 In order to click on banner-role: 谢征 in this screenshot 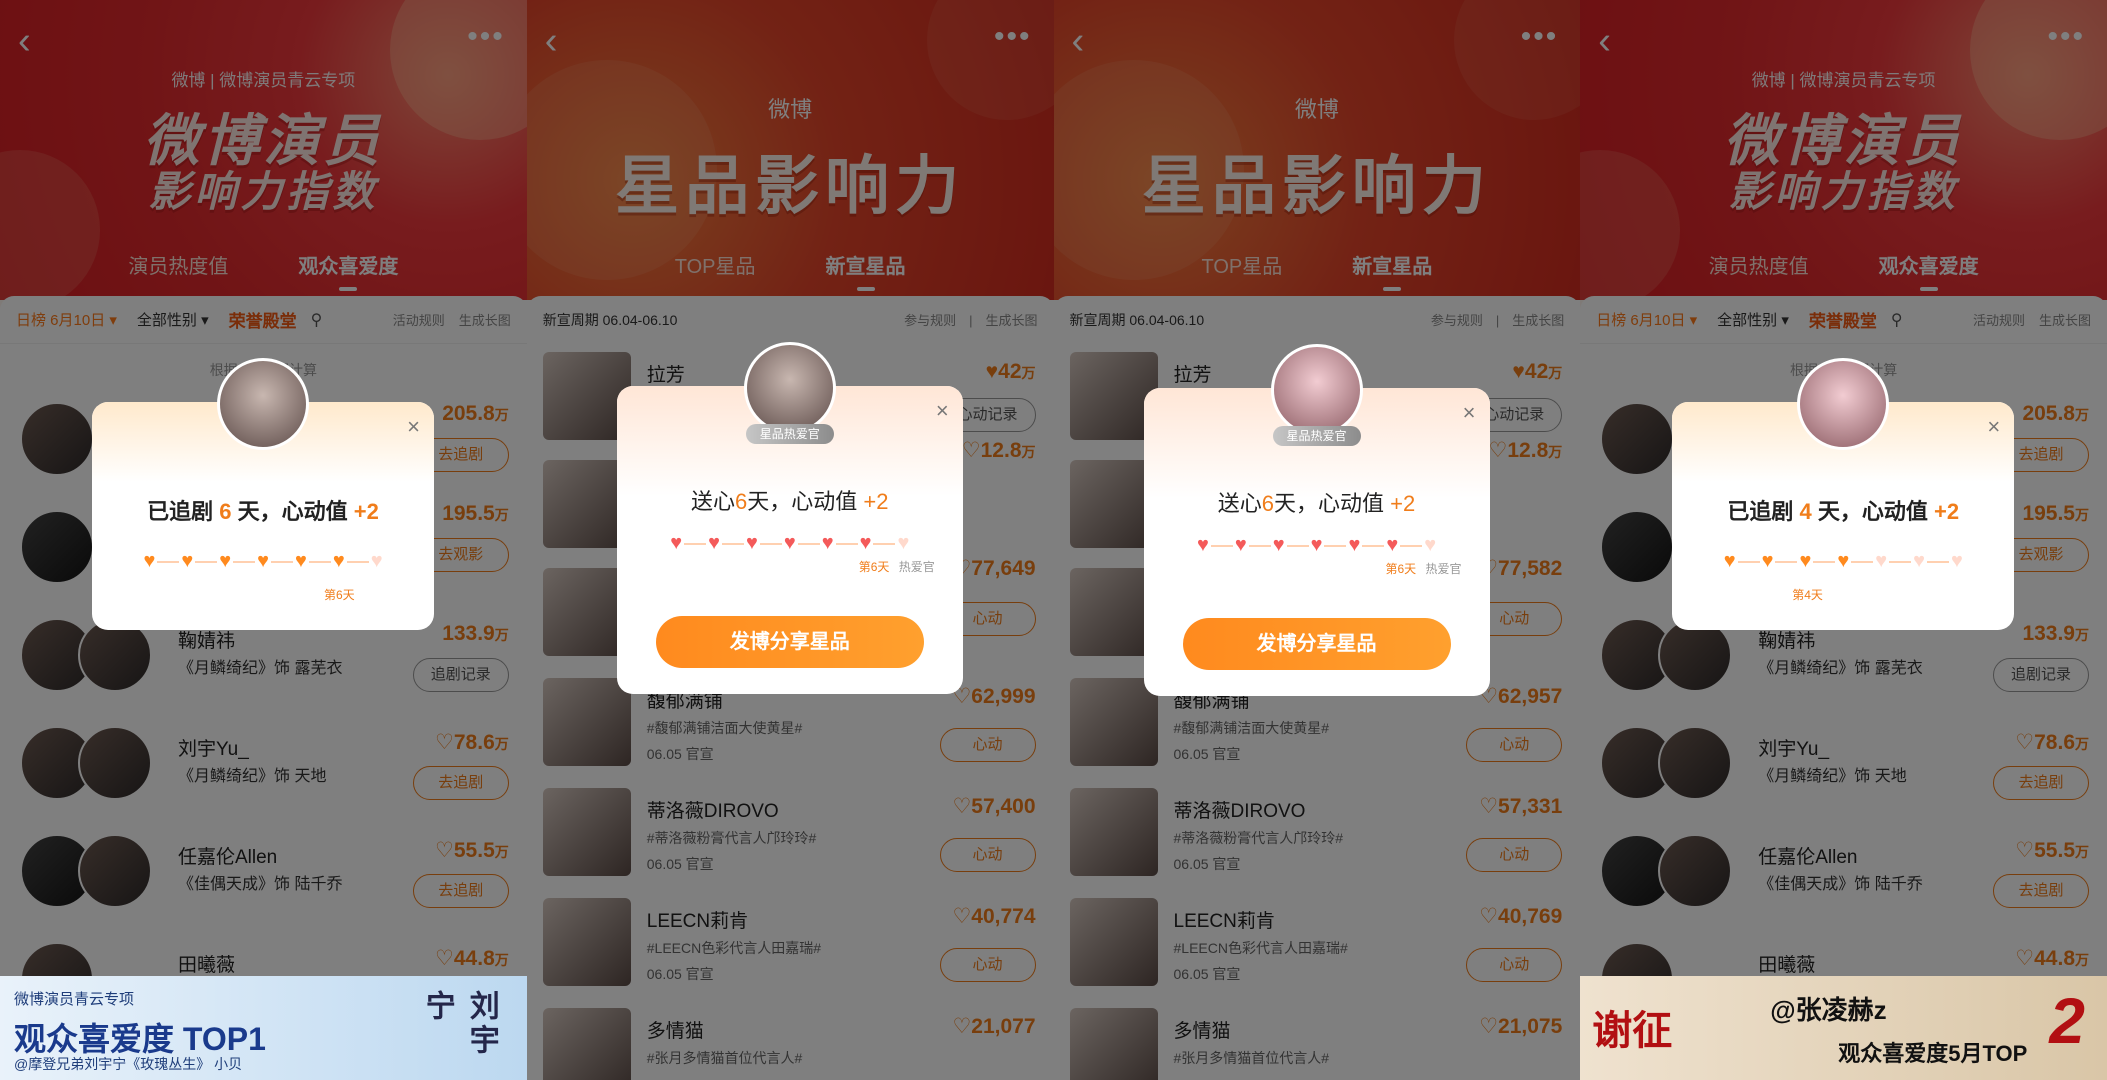, I will do `click(1632, 1031)`.